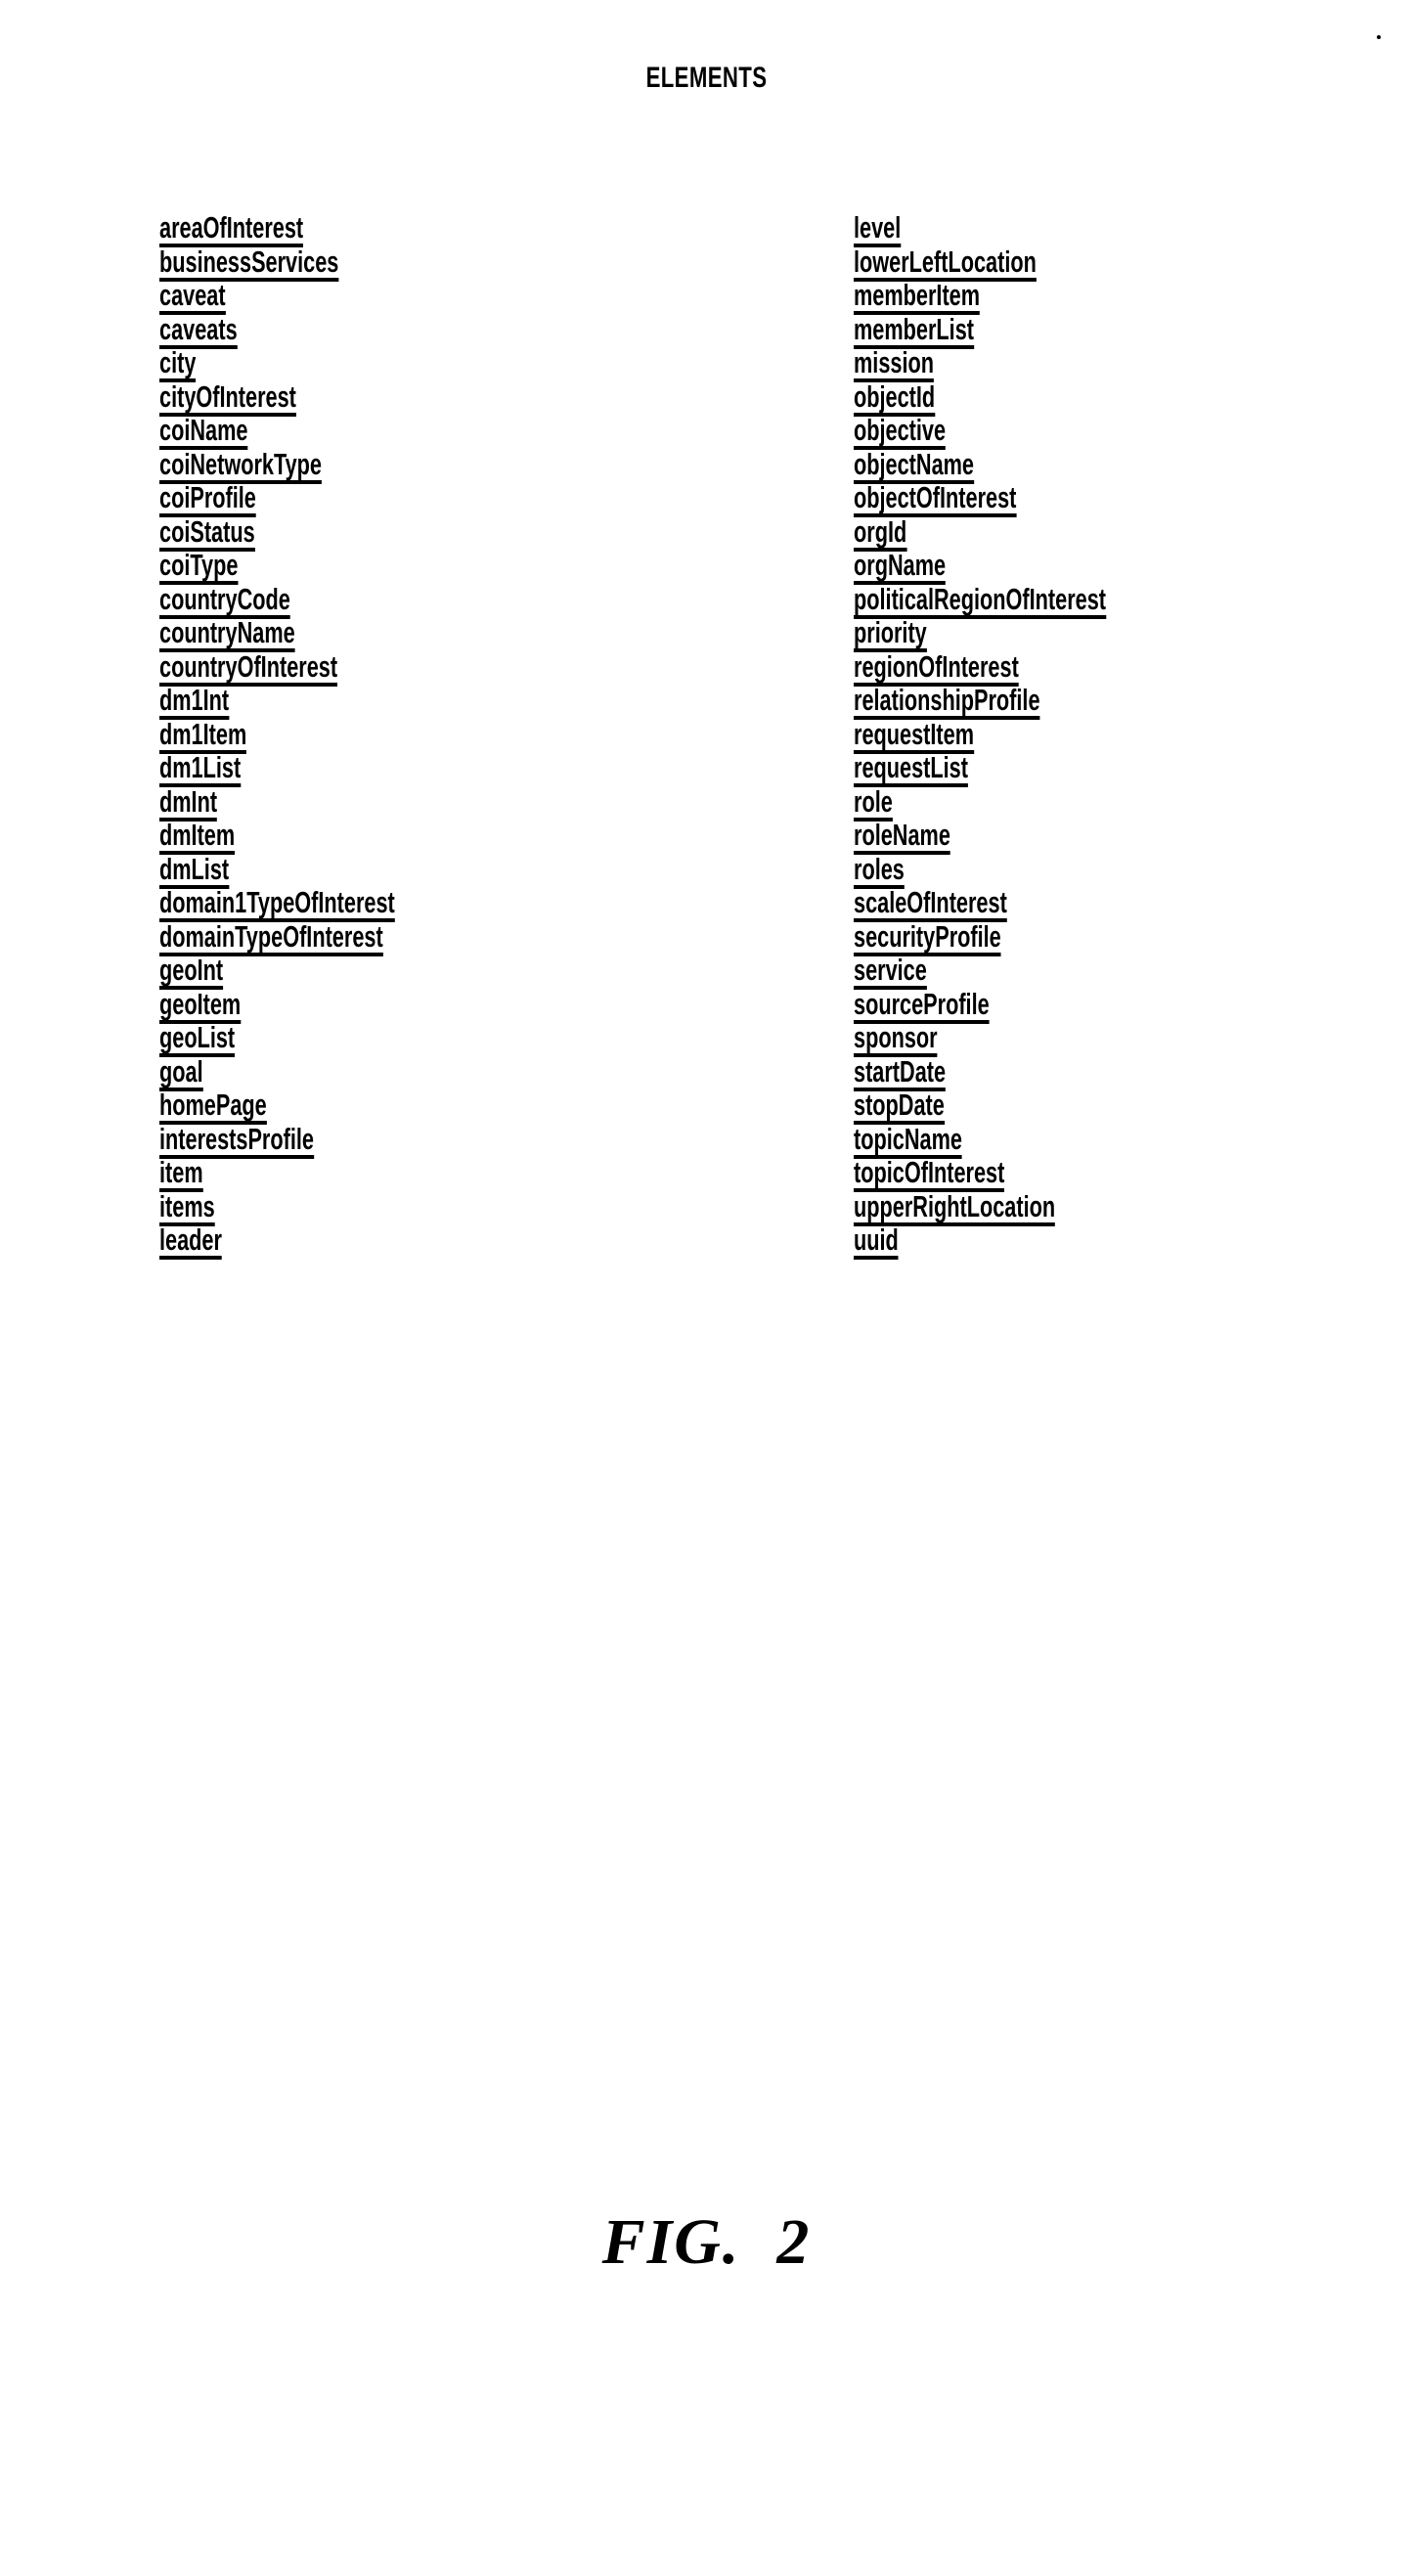 Image resolution: width=1413 pixels, height=2576 pixels. I want to click on element-name: coiType, so click(199, 567).